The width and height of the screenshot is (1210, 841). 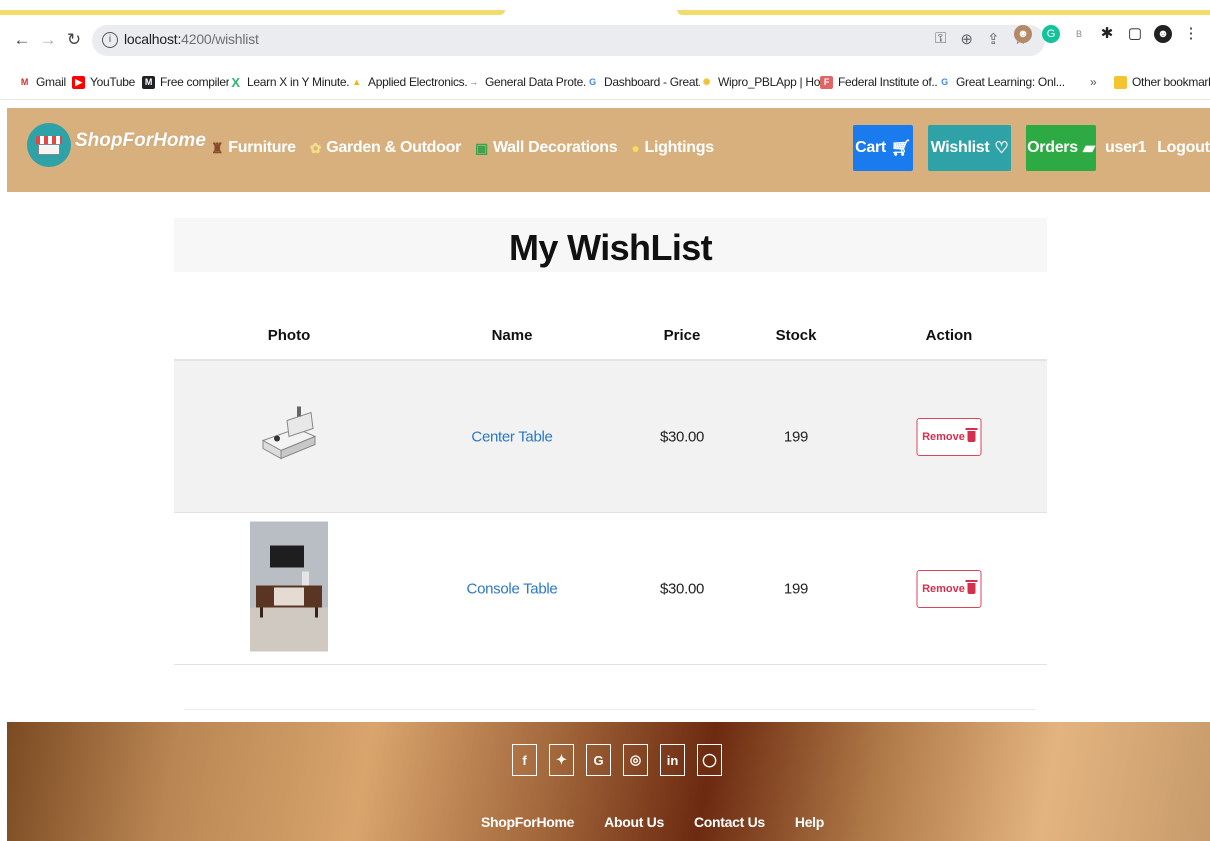 I want to click on bookmark-gmail: M Gmail, so click(x=42, y=82).